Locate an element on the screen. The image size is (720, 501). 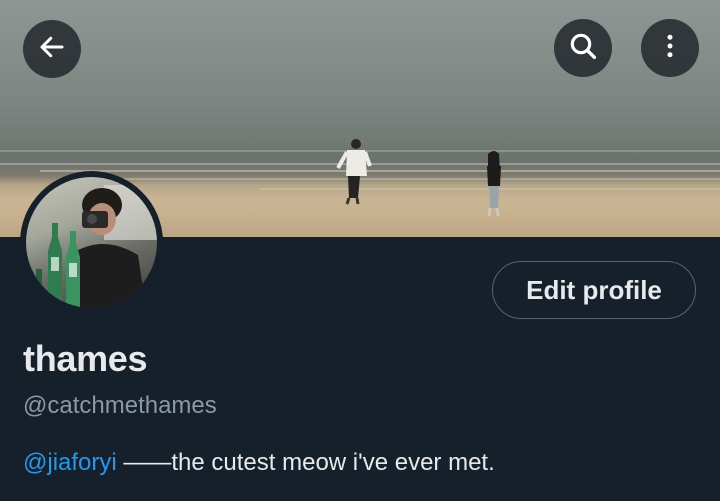
more-vertical-icon is located at coordinates (670, 48).